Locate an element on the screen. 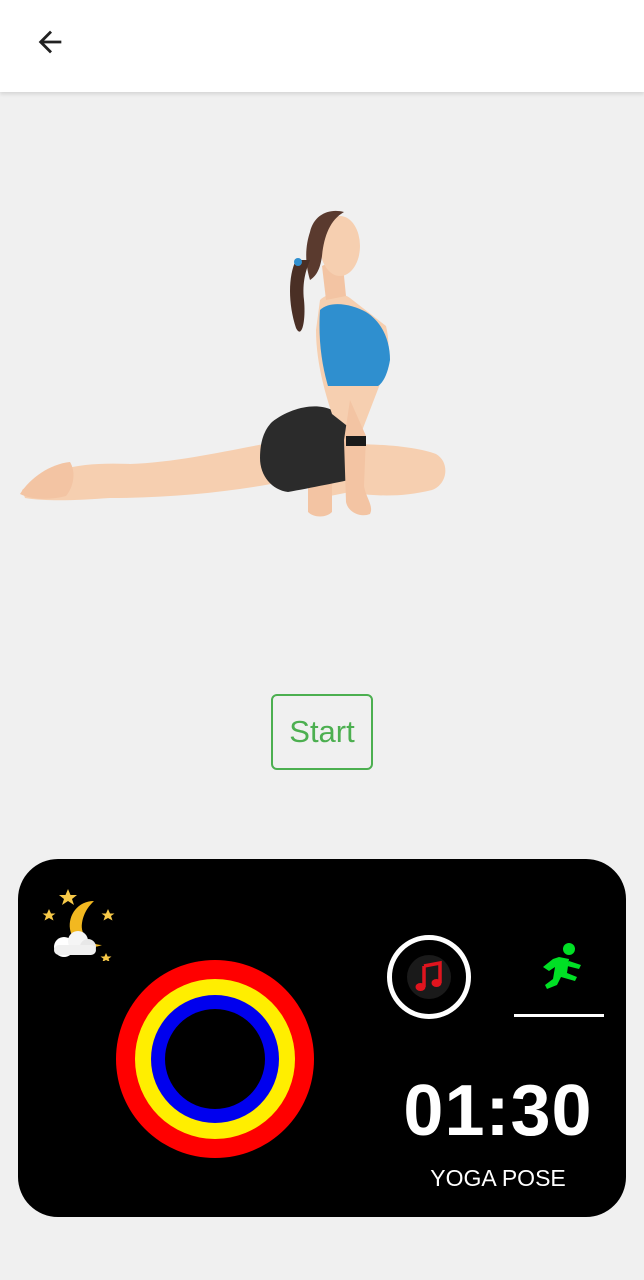 Image resolution: width=644 pixels, height=1280 pixels. start-button: Start is located at coordinates (322, 732).